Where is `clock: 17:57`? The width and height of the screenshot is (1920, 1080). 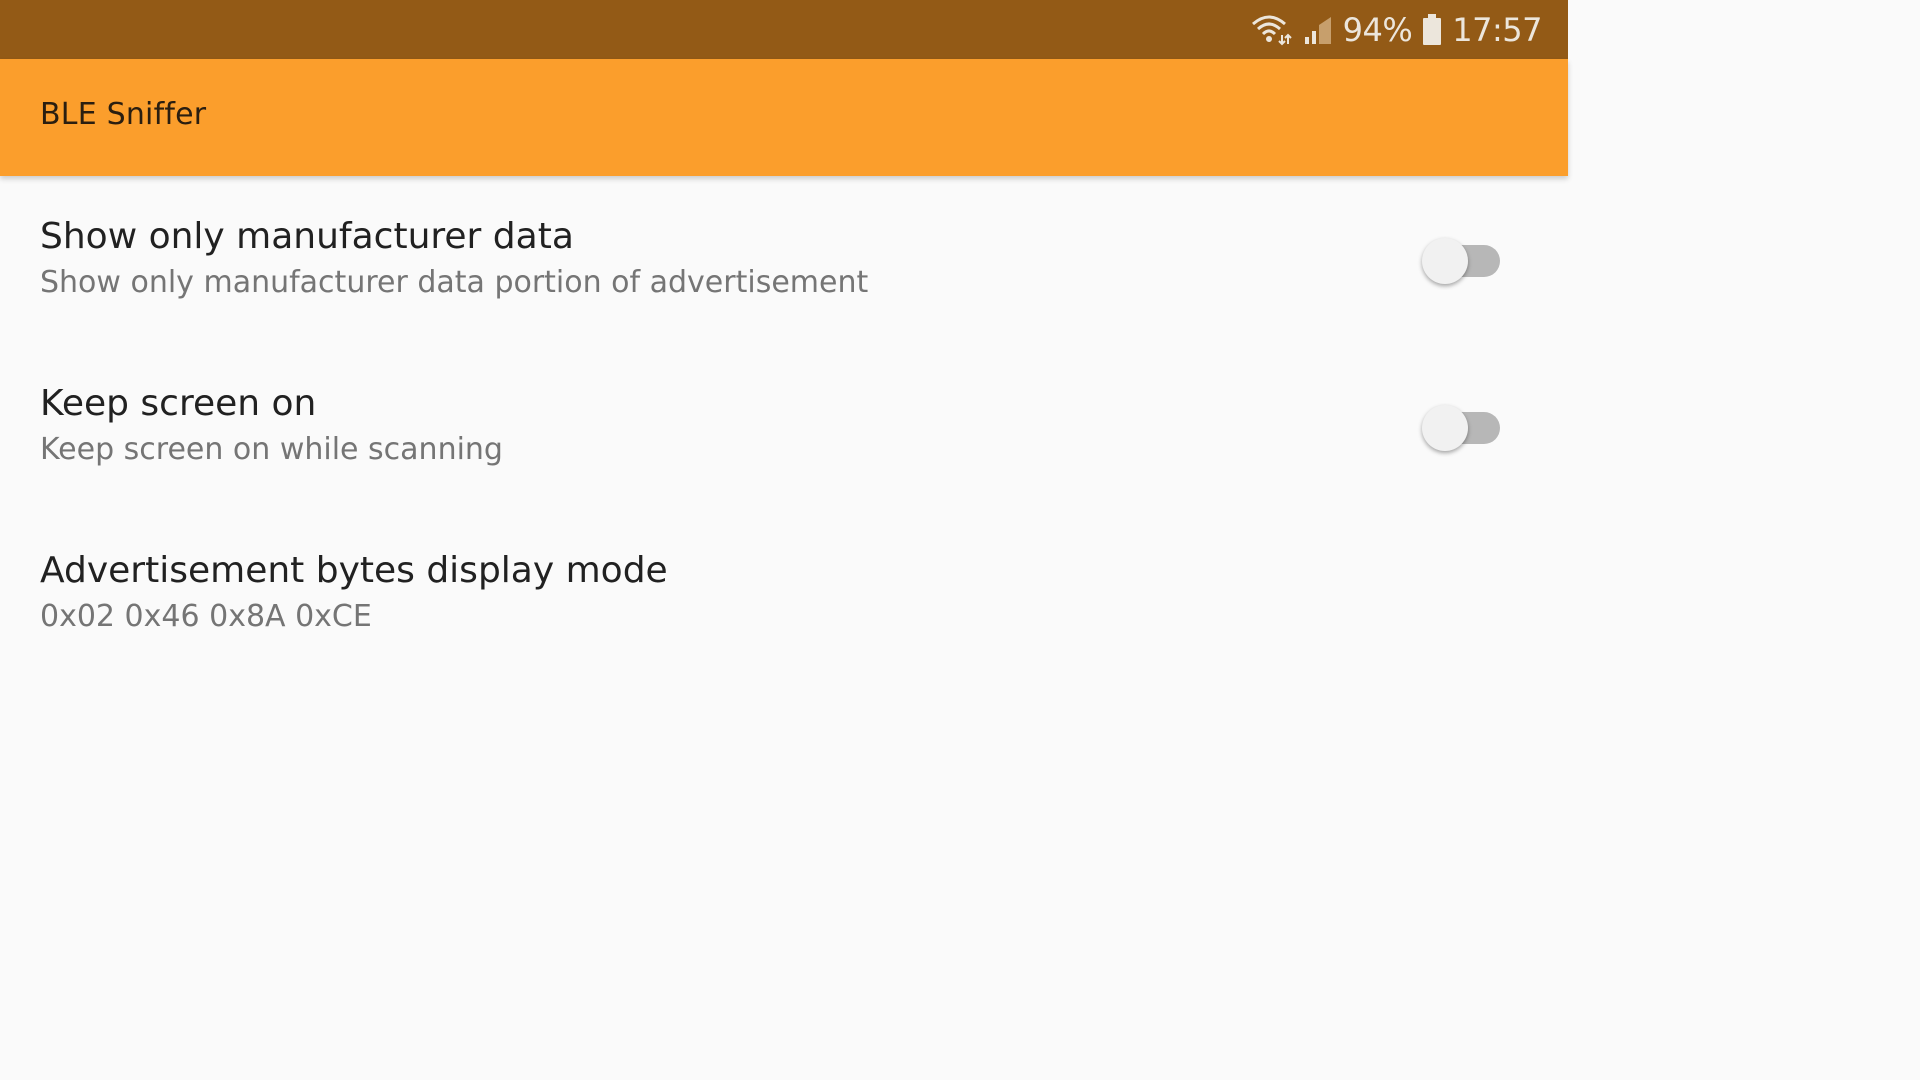
clock: 17:57 is located at coordinates (1497, 29).